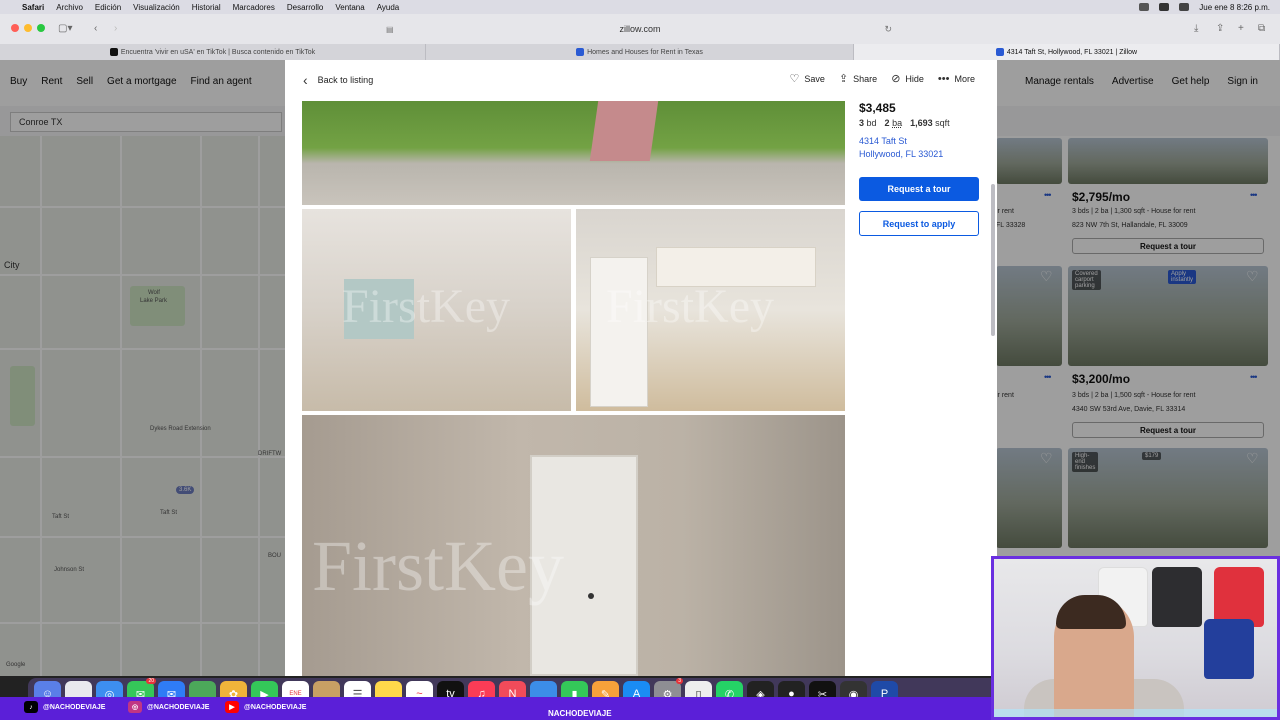 Image resolution: width=1280 pixels, height=720 pixels. I want to click on tab-homes-texas: Homes and Houses for Rent in Texas, so click(640, 52).